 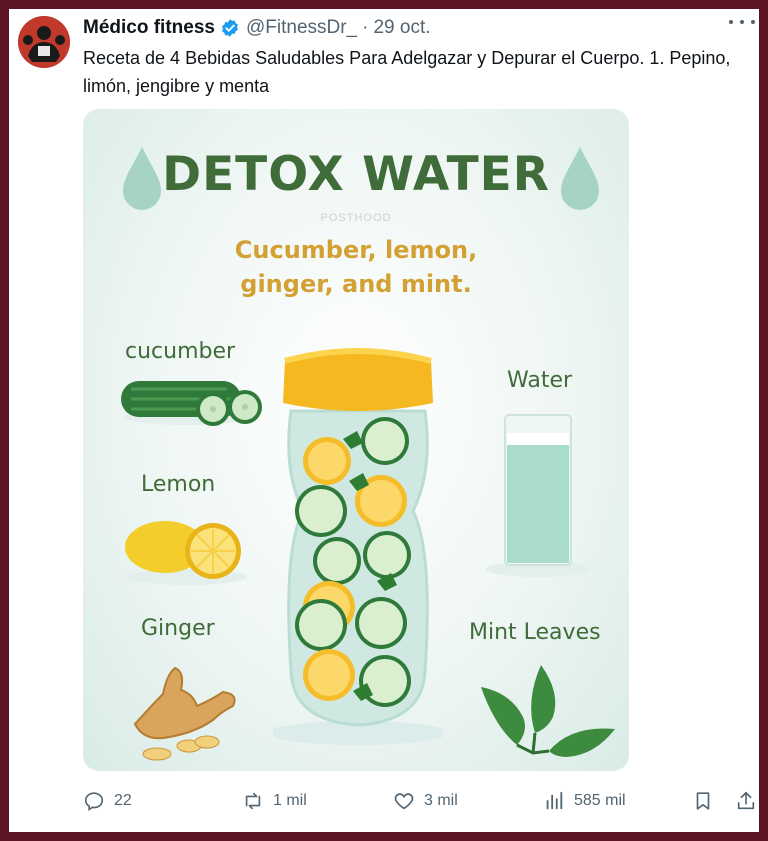 I want to click on share-icon, so click(x=746, y=800).